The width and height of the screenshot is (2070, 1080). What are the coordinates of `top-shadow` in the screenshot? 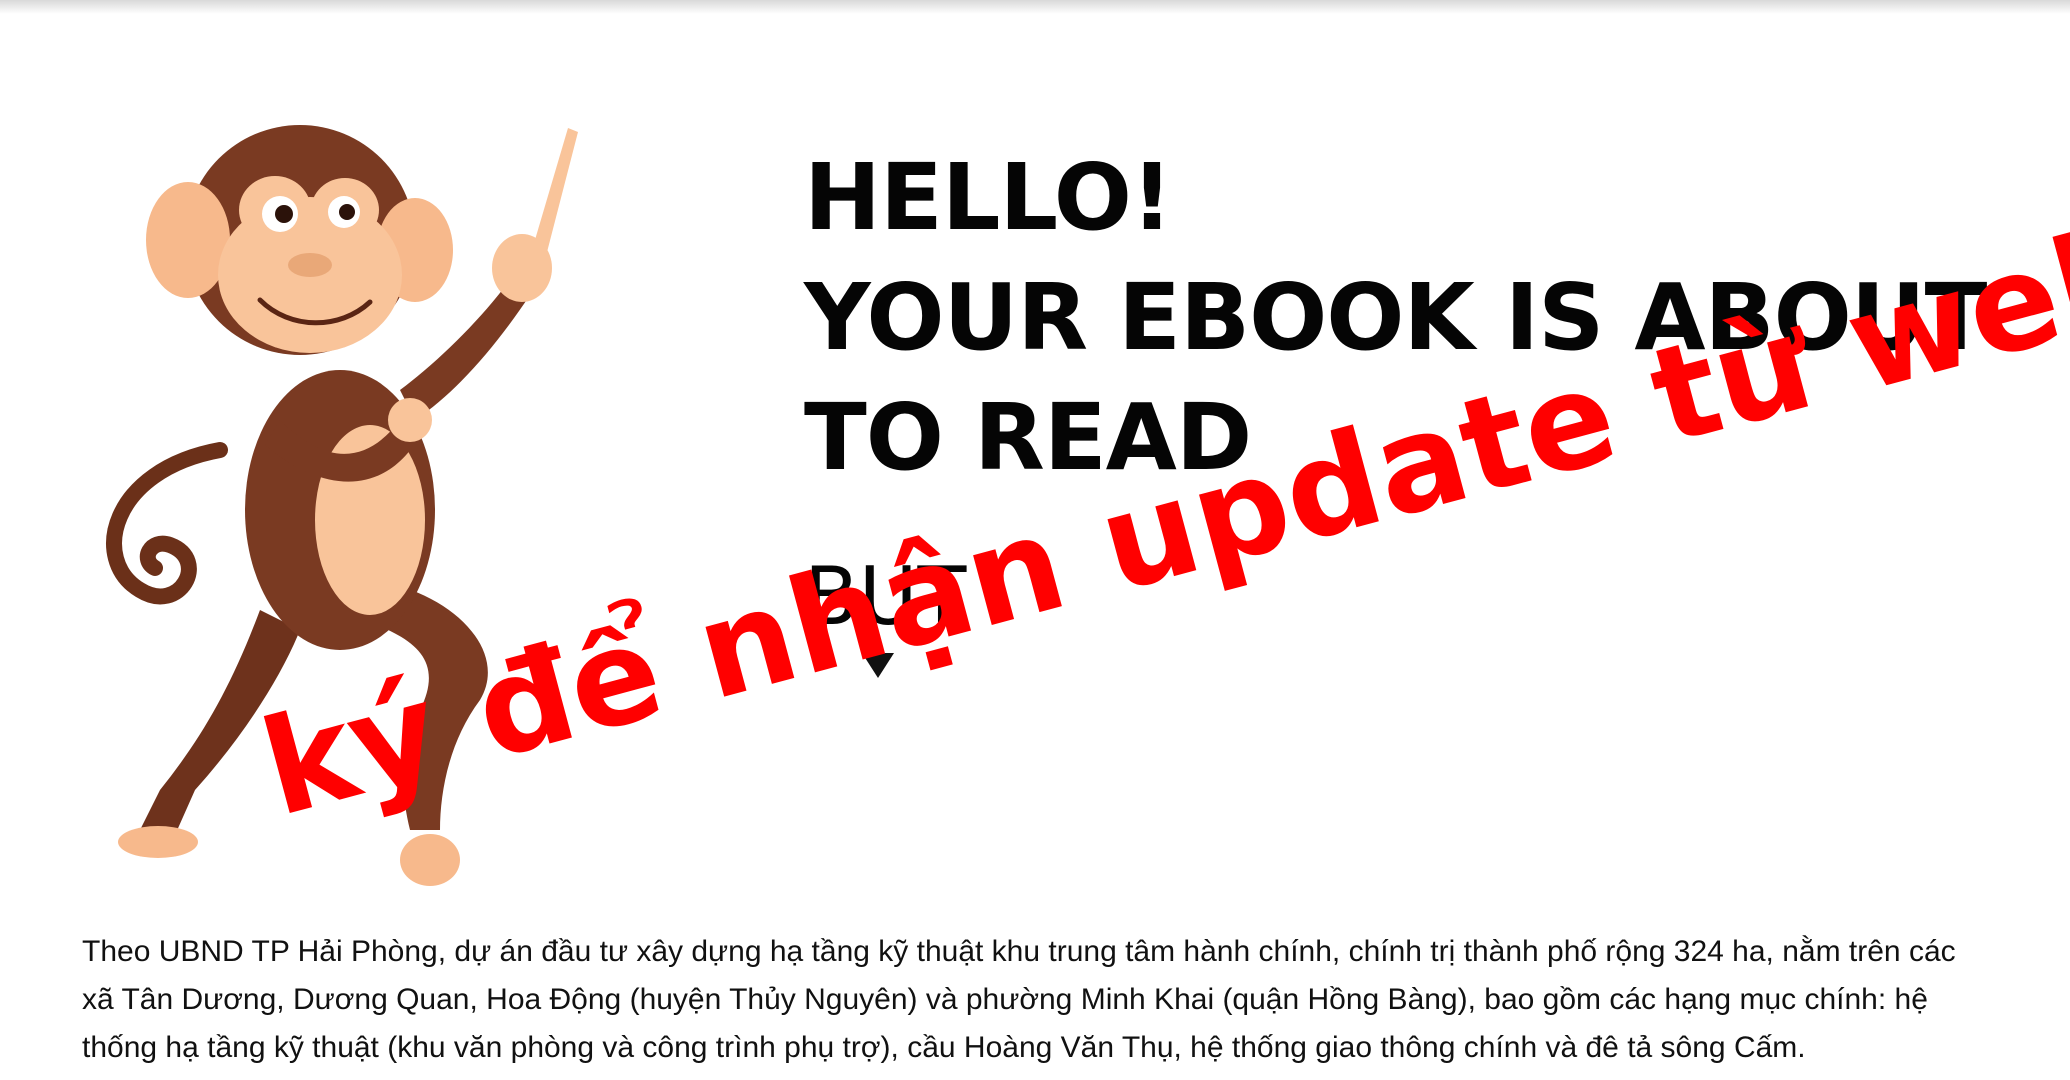 It's located at (1035, 7).